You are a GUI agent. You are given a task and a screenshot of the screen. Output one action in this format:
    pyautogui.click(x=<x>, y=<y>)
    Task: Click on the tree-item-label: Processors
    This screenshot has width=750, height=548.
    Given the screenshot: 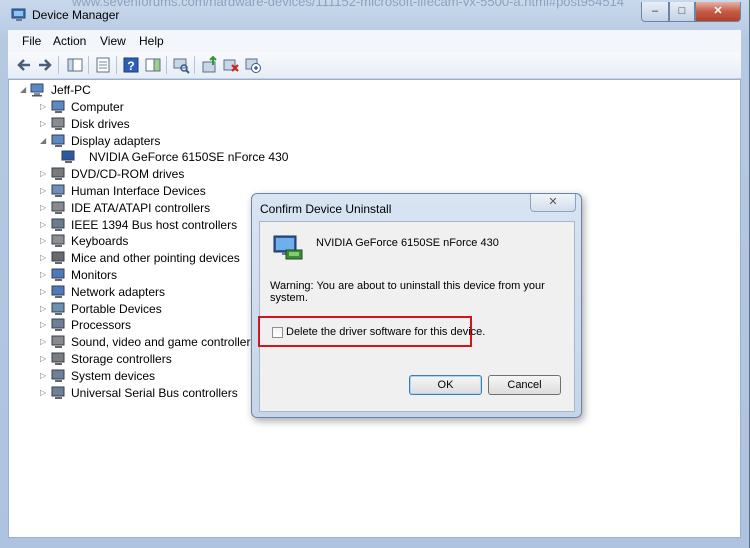 What is the action you would take?
    pyautogui.click(x=101, y=325)
    